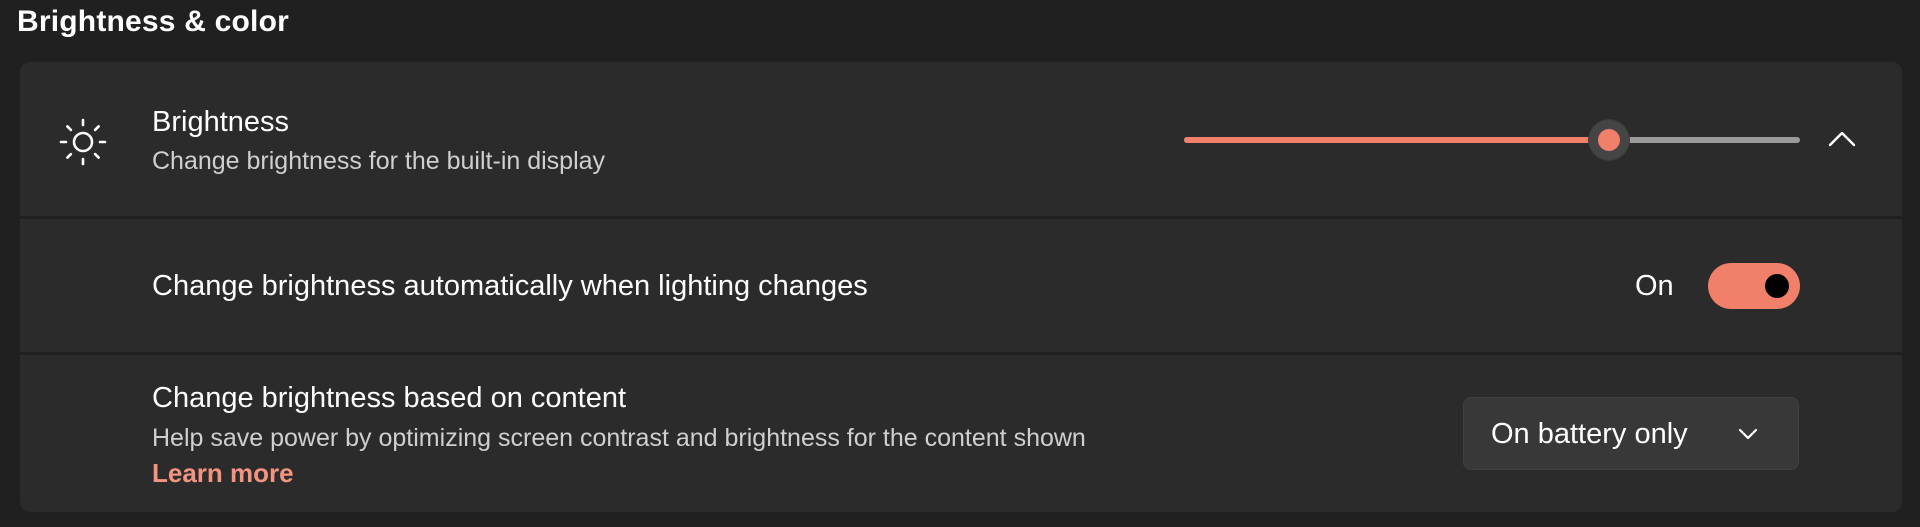 This screenshot has height=527, width=1920. Describe the element at coordinates (153, 21) in the screenshot. I see `section-title: Brightness & color` at that location.